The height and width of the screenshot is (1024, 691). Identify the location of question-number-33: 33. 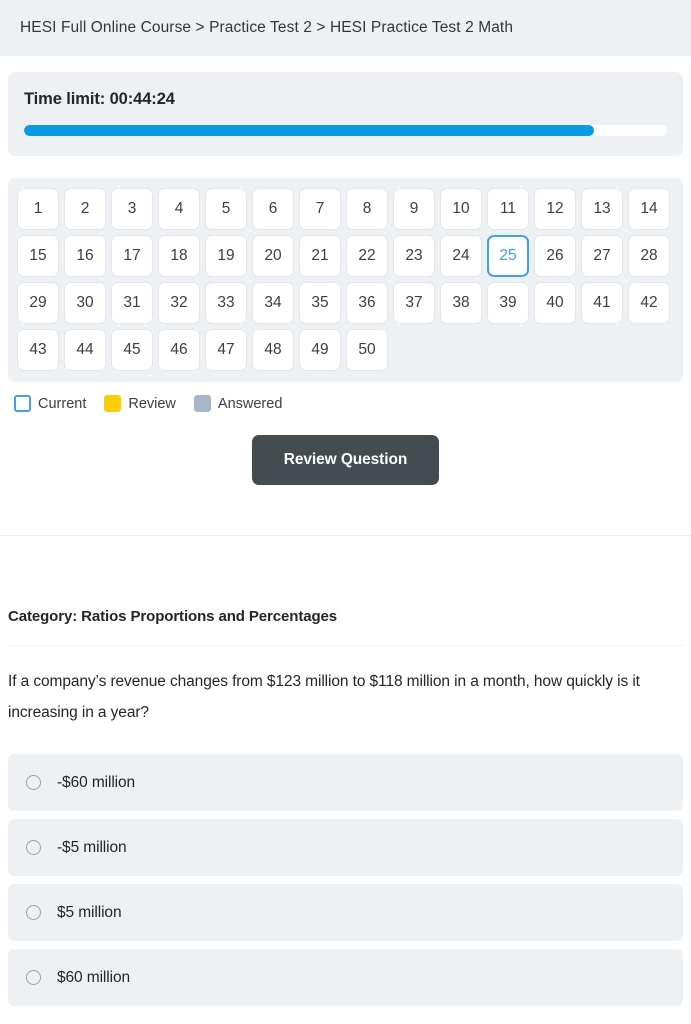
(226, 303).